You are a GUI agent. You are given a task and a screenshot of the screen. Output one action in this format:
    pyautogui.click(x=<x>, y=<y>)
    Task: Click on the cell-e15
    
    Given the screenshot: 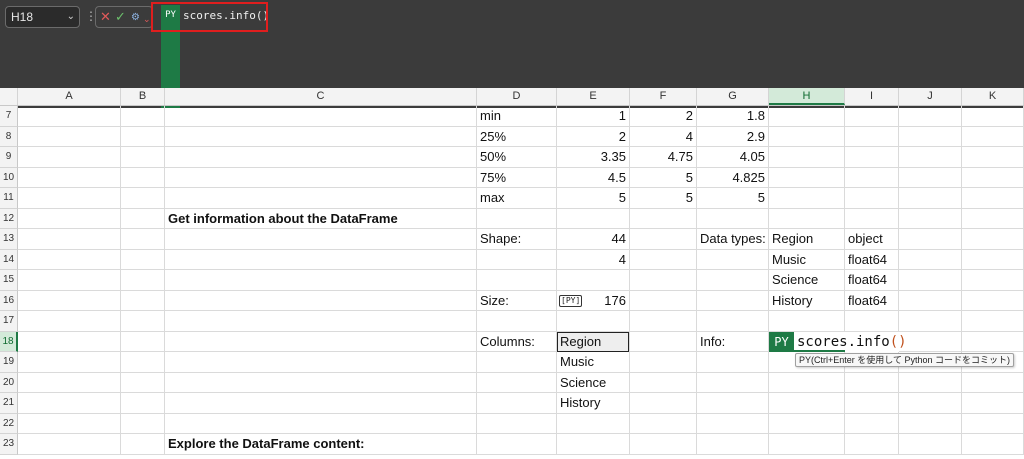 What is the action you would take?
    pyautogui.click(x=593, y=280)
    